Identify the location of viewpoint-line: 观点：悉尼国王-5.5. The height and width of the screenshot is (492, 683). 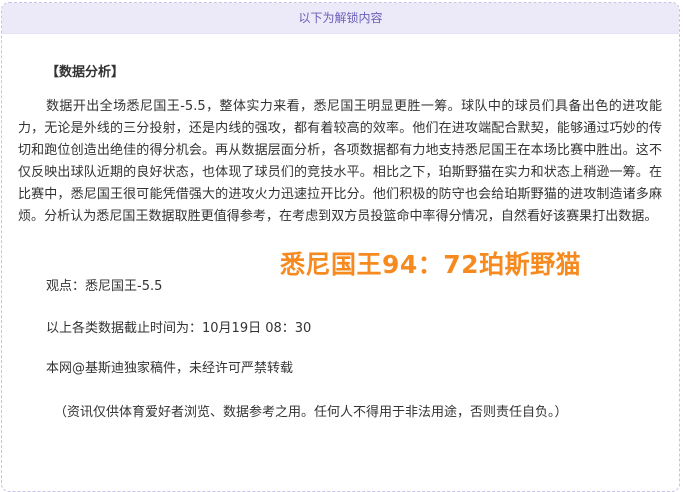
(104, 286).